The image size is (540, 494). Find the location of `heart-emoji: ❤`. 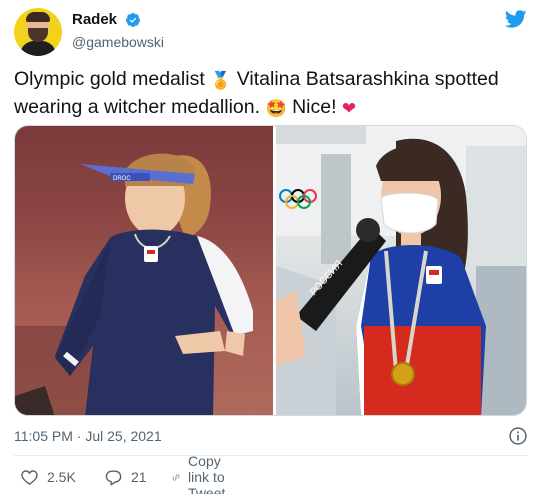

heart-emoji: ❤ is located at coordinates (349, 108).